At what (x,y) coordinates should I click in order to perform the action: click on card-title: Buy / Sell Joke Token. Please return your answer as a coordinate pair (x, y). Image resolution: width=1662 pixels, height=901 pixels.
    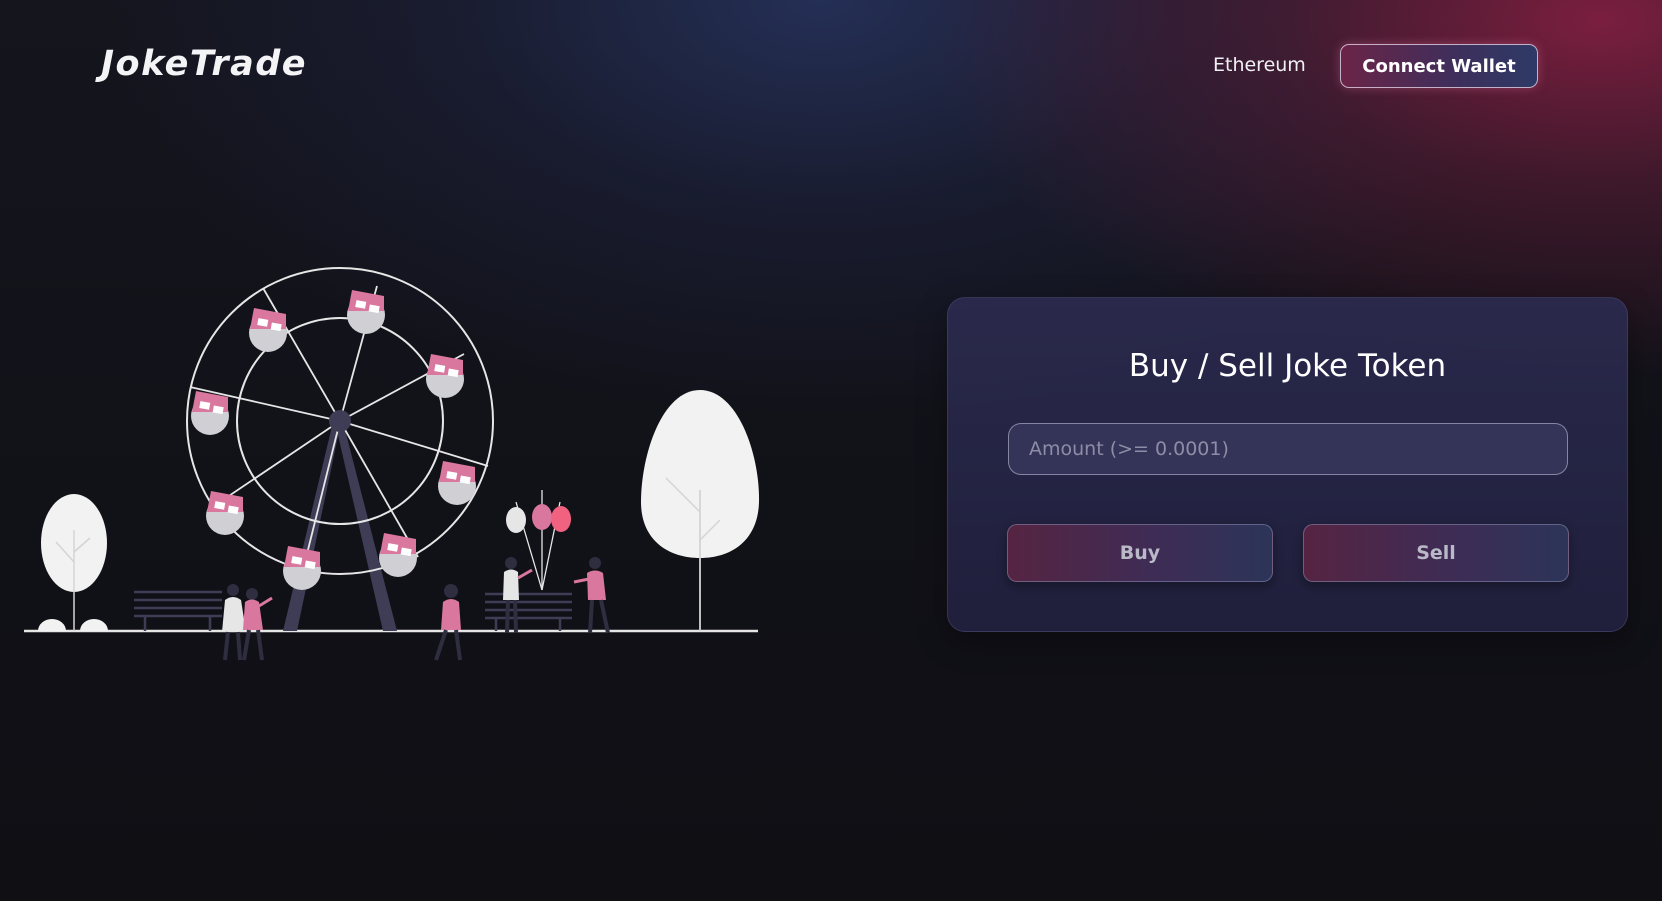
    Looking at the image, I should click on (1287, 366).